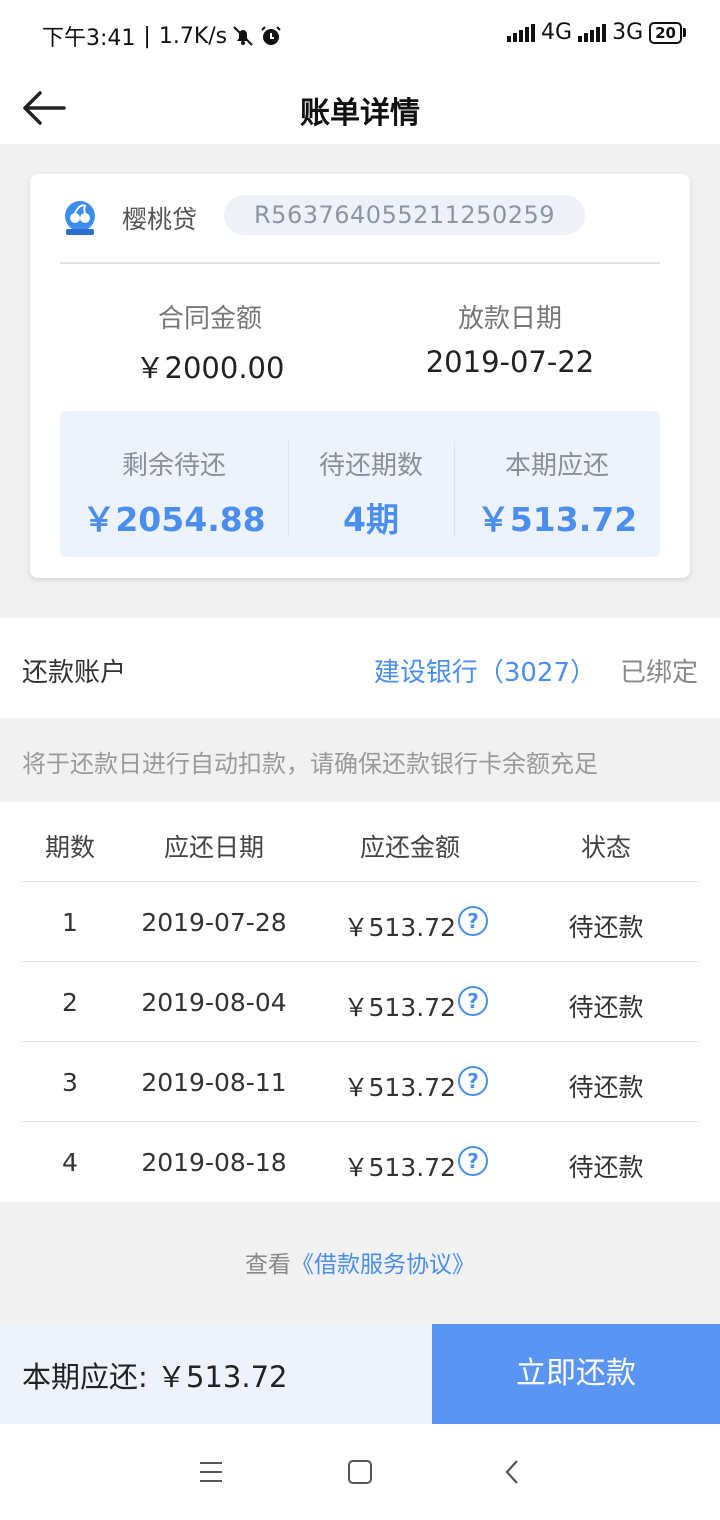 The height and width of the screenshot is (1520, 720). Describe the element at coordinates (268, 1265) in the screenshot. I see `agreement-prefix: 查看` at that location.